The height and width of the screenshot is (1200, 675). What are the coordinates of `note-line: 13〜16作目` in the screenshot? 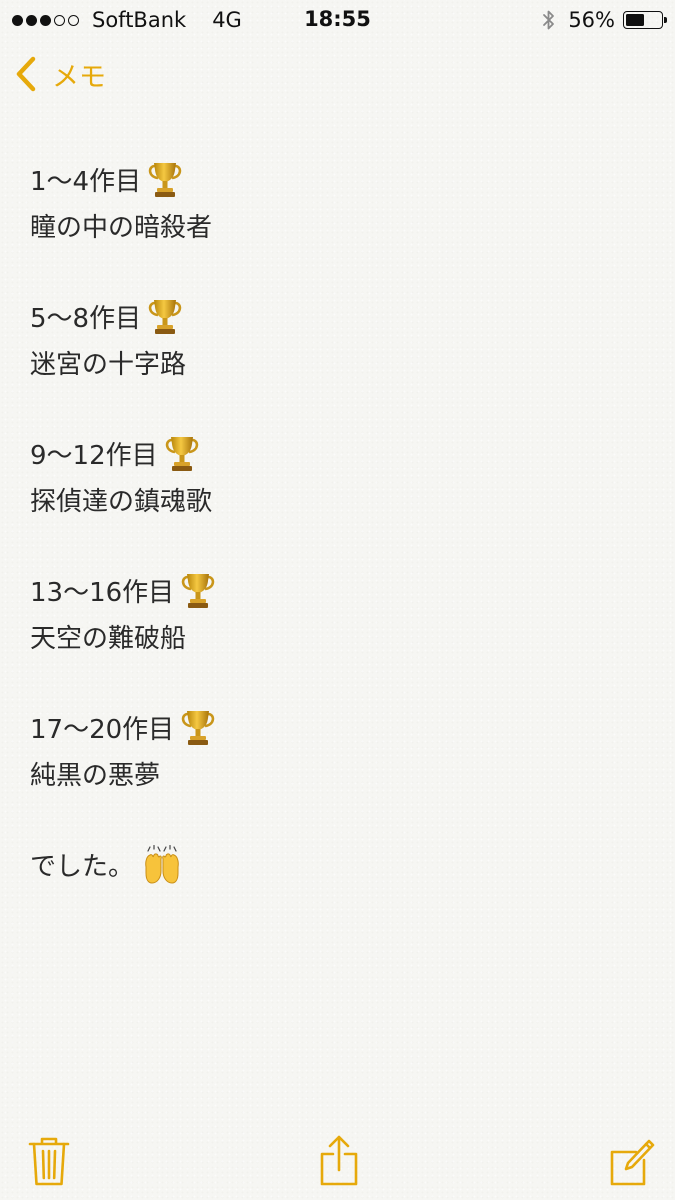 It's located at (340, 594).